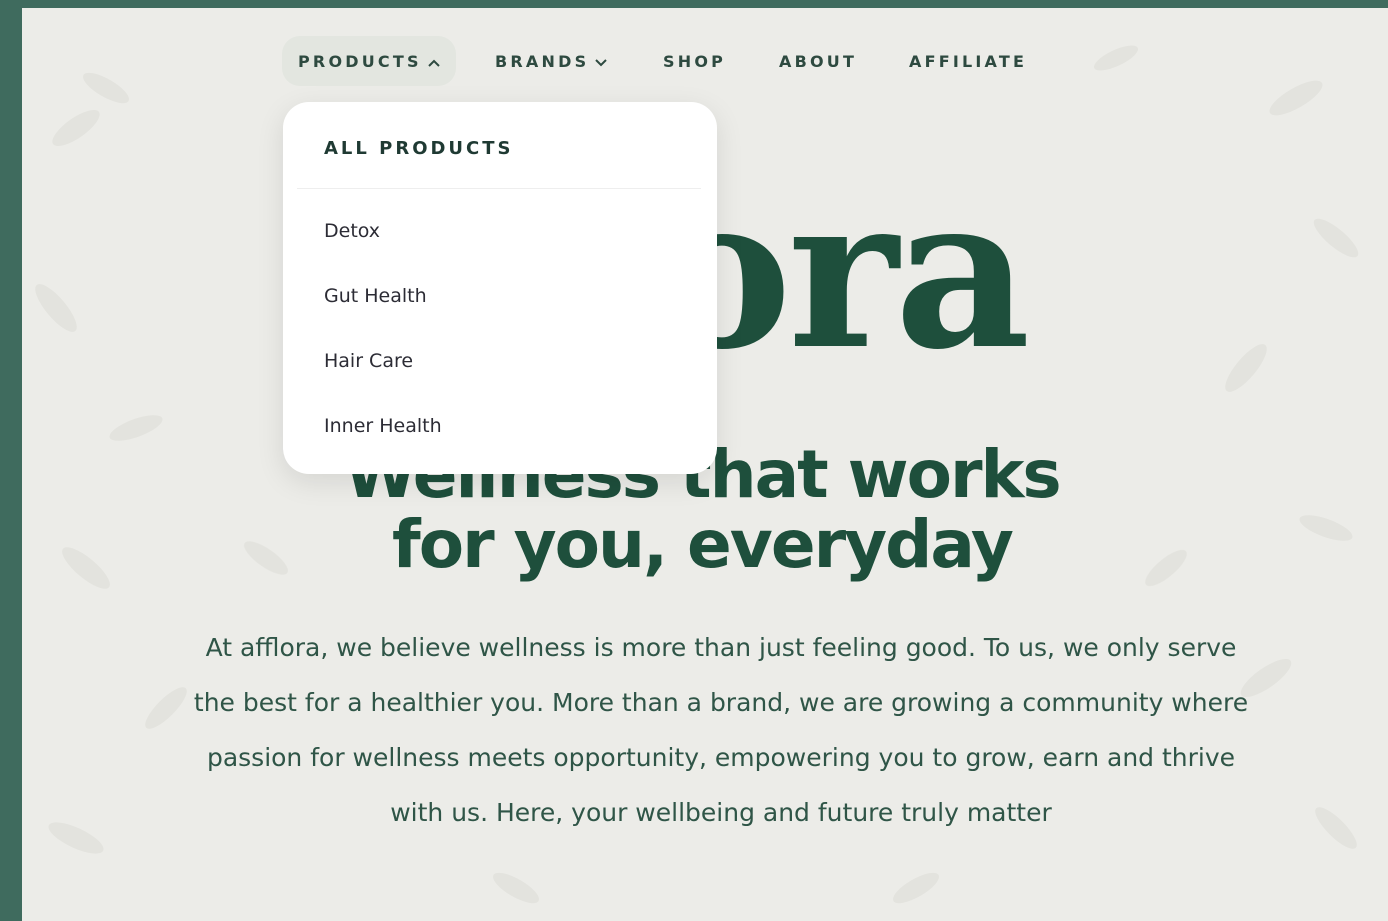  What do you see at coordinates (19, 464) in the screenshot?
I see `frame-left-border` at bounding box center [19, 464].